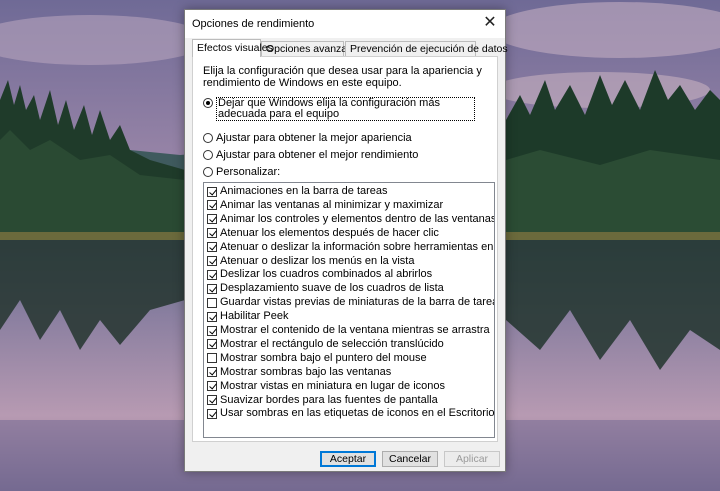 This screenshot has width=720, height=491. I want to click on effect-checkbox-item: Atenuar o deslizar los menús en la vista, so click(310, 261).